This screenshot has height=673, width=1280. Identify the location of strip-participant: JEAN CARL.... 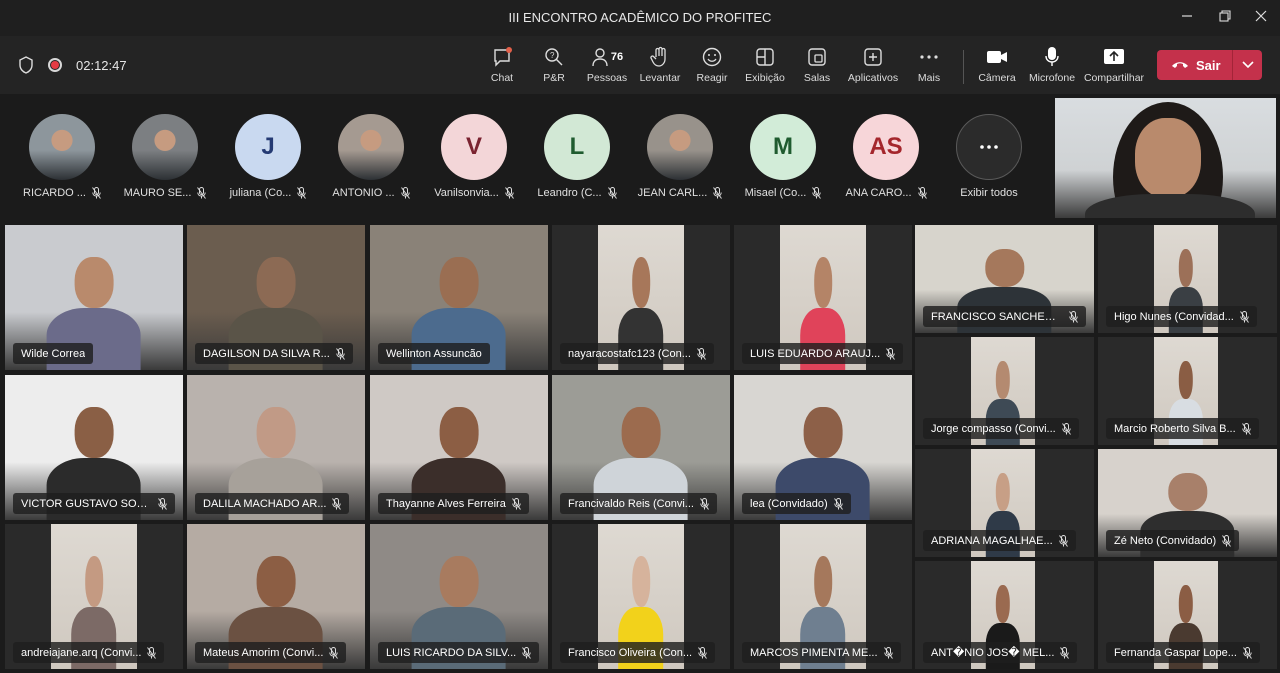
(680, 164).